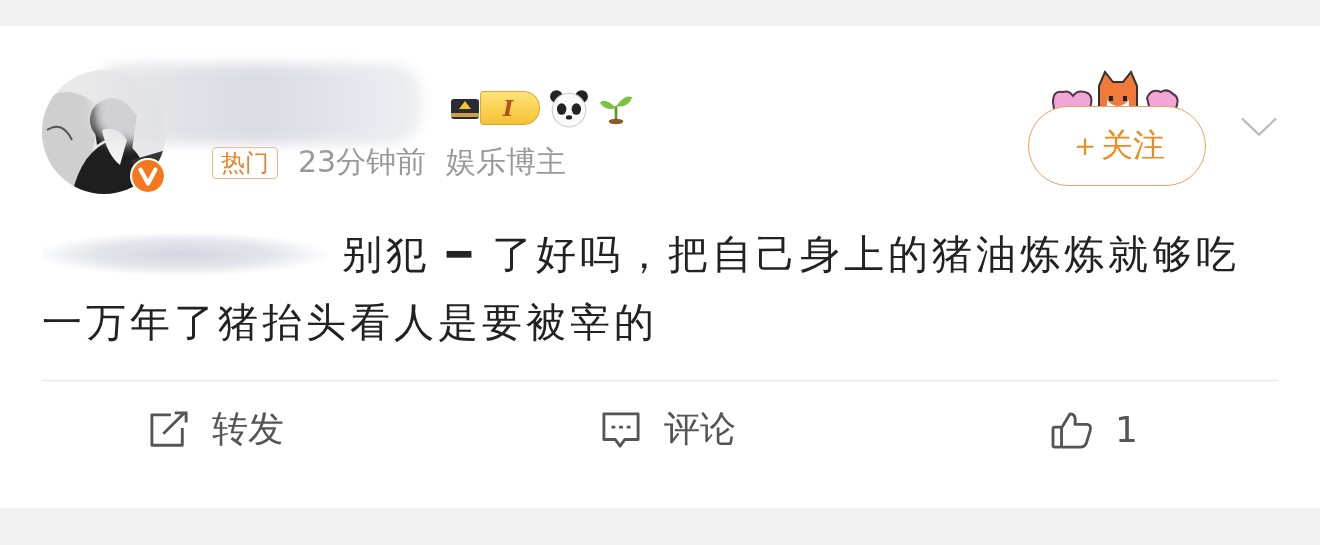 The width and height of the screenshot is (1320, 545). I want to click on level-badge: I, so click(510, 108).